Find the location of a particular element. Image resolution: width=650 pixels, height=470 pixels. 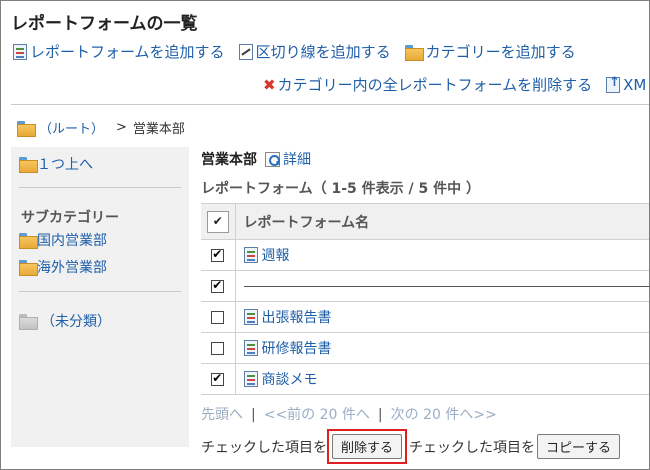

table-row is located at coordinates (425, 286).